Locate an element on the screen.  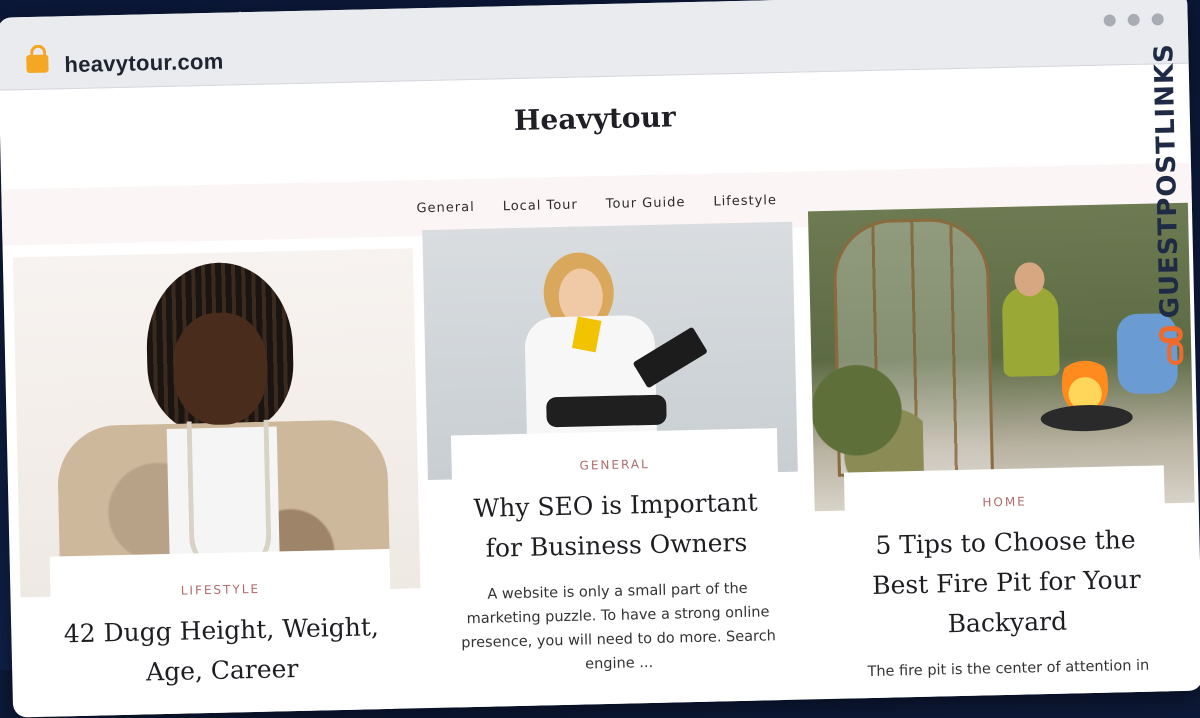
post-title: Why SEO is Important for Business Owners is located at coordinates (616, 525).